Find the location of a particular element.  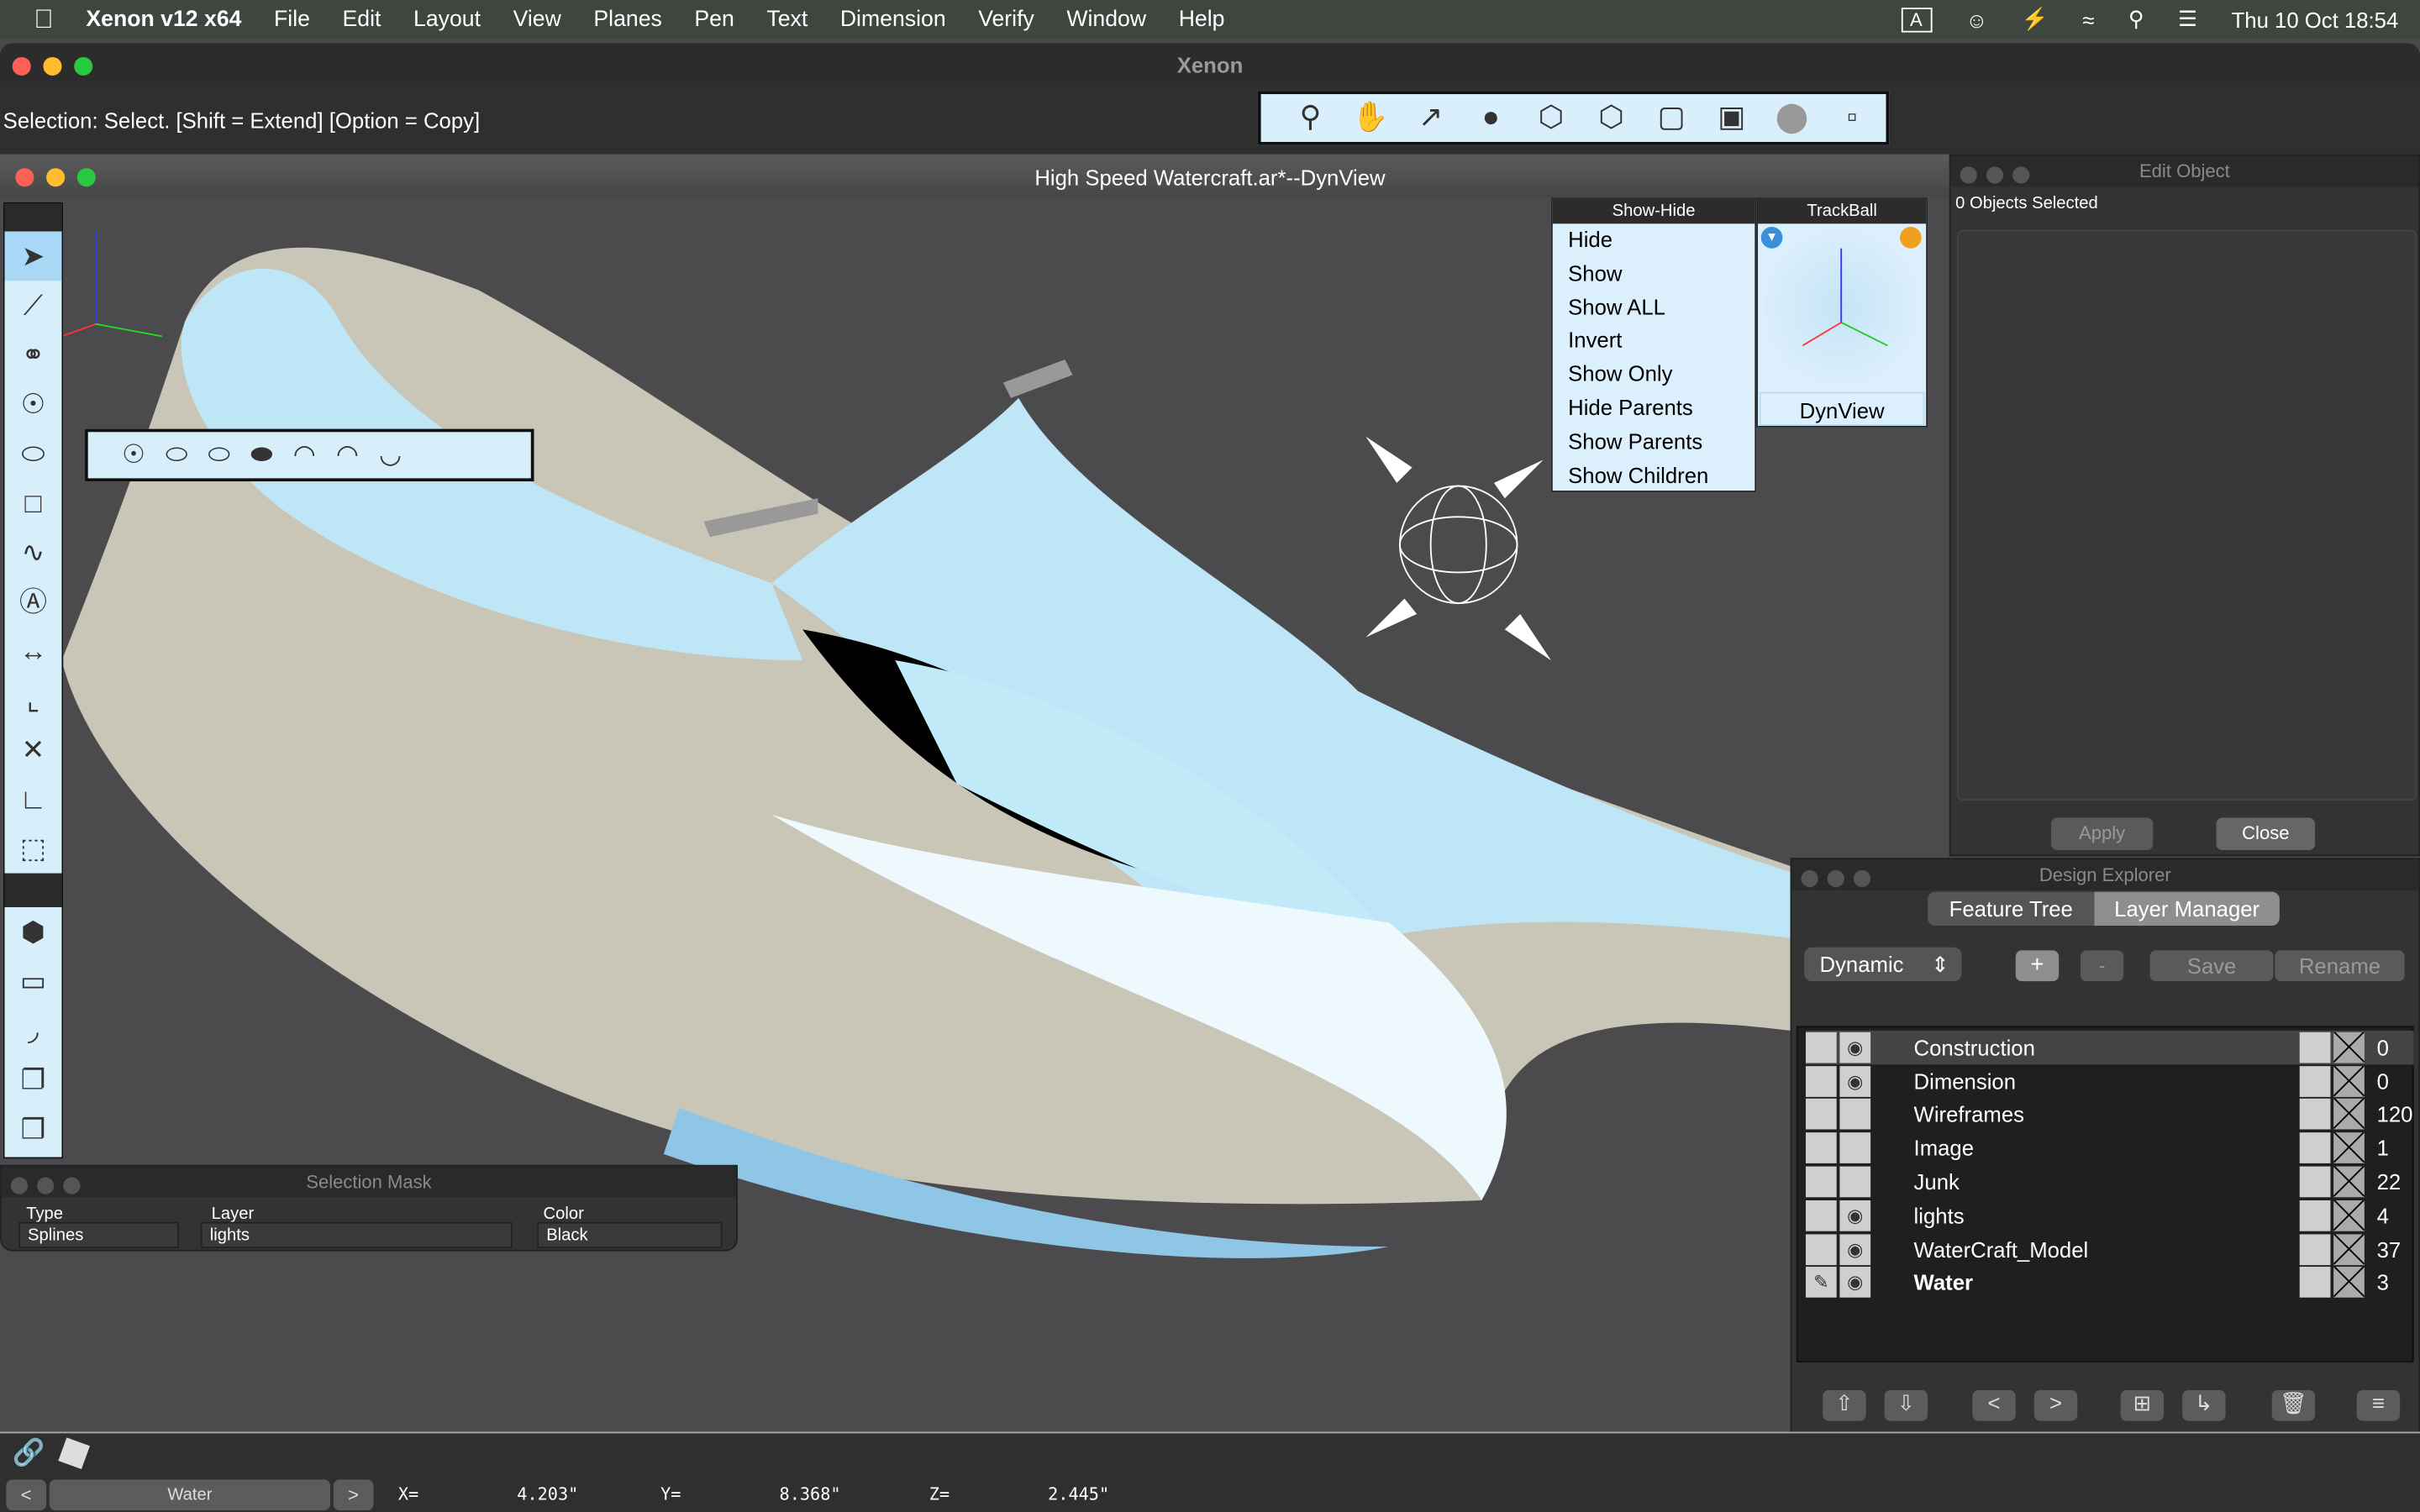

select-arrow-icon: ➤ is located at coordinates (33, 256).